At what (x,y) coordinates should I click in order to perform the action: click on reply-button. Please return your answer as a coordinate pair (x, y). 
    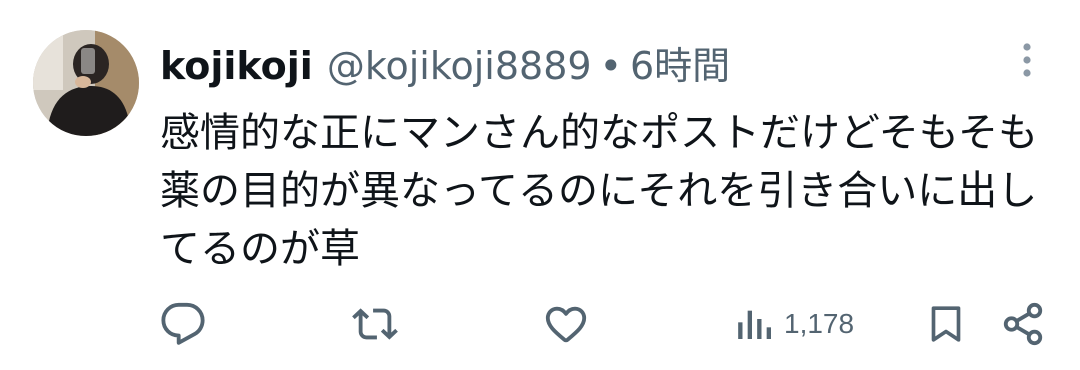
    Looking at the image, I should click on (183, 324).